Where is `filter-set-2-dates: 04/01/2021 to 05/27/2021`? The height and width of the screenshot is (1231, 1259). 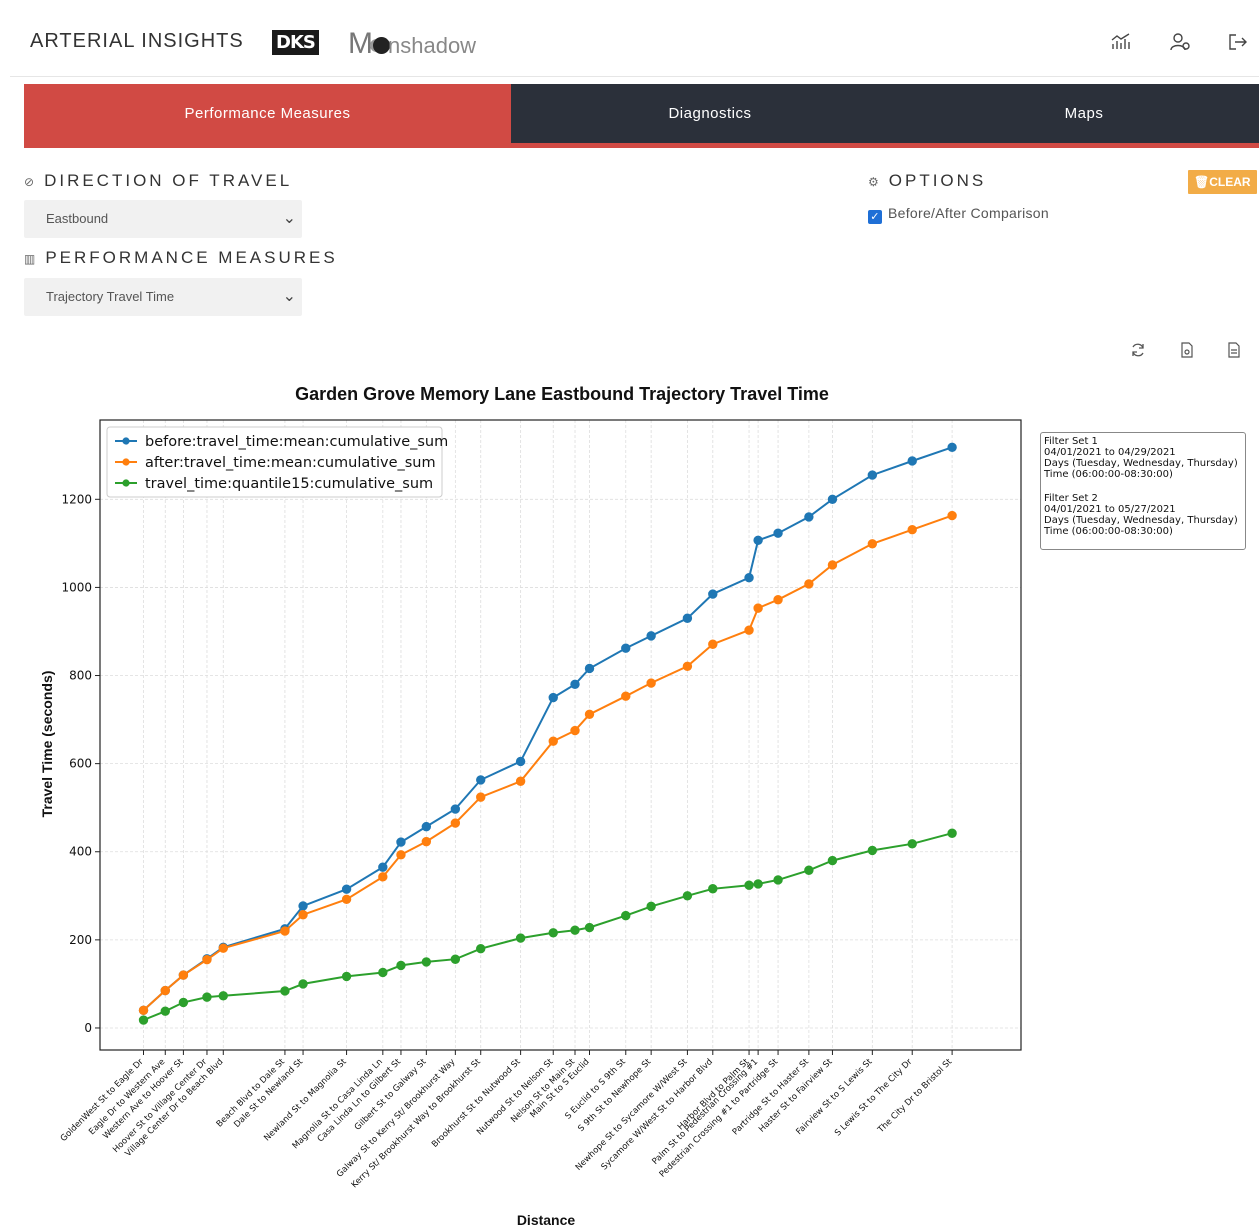 filter-set-2-dates: 04/01/2021 to 05/27/2021 is located at coordinates (1110, 509).